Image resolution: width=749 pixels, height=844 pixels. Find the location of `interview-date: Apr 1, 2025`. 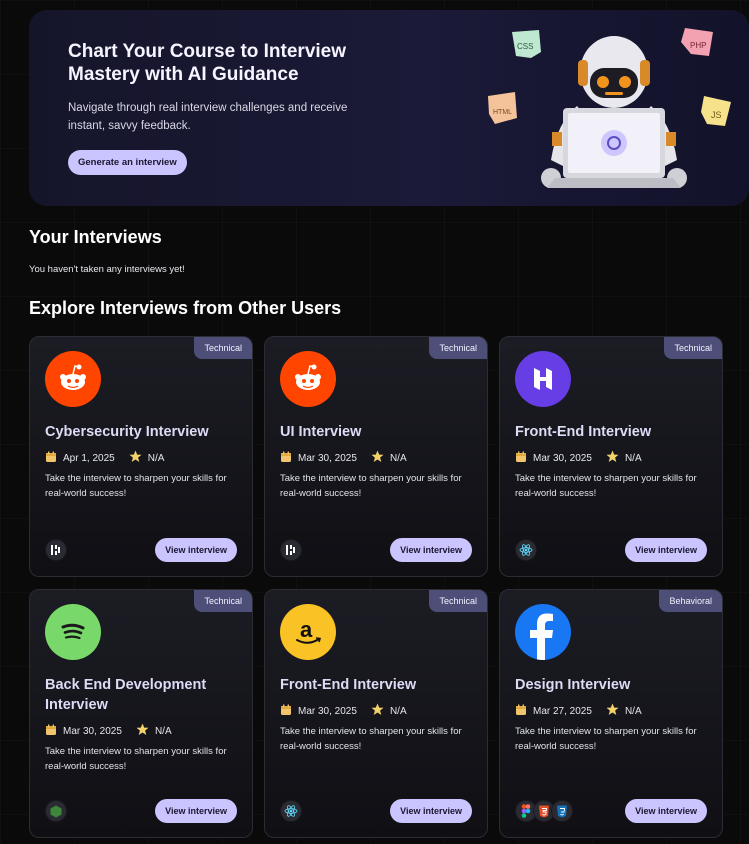

interview-date: Apr 1, 2025 is located at coordinates (89, 458).